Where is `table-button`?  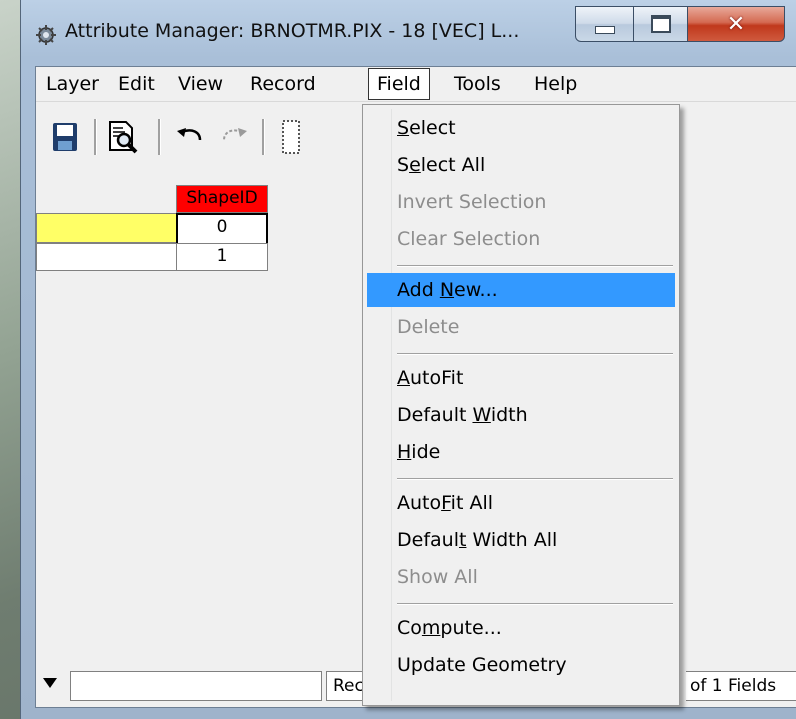
table-button is located at coordinates (291, 137).